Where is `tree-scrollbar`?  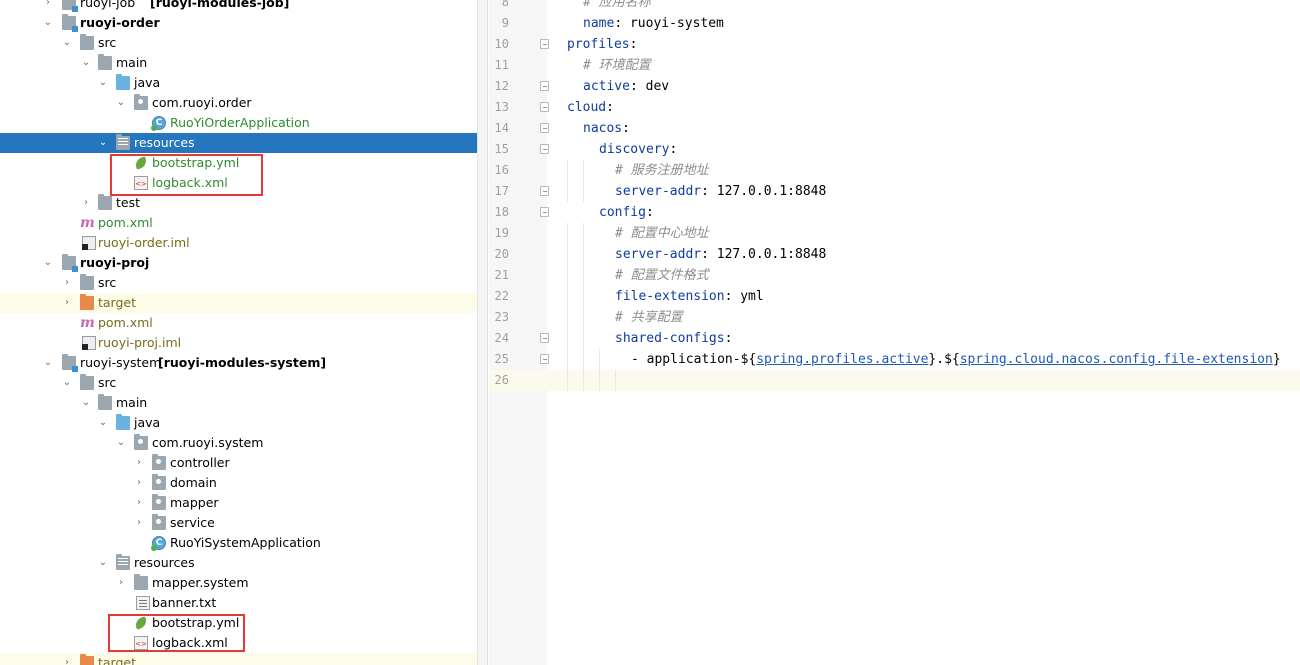 tree-scrollbar is located at coordinates (483, 332).